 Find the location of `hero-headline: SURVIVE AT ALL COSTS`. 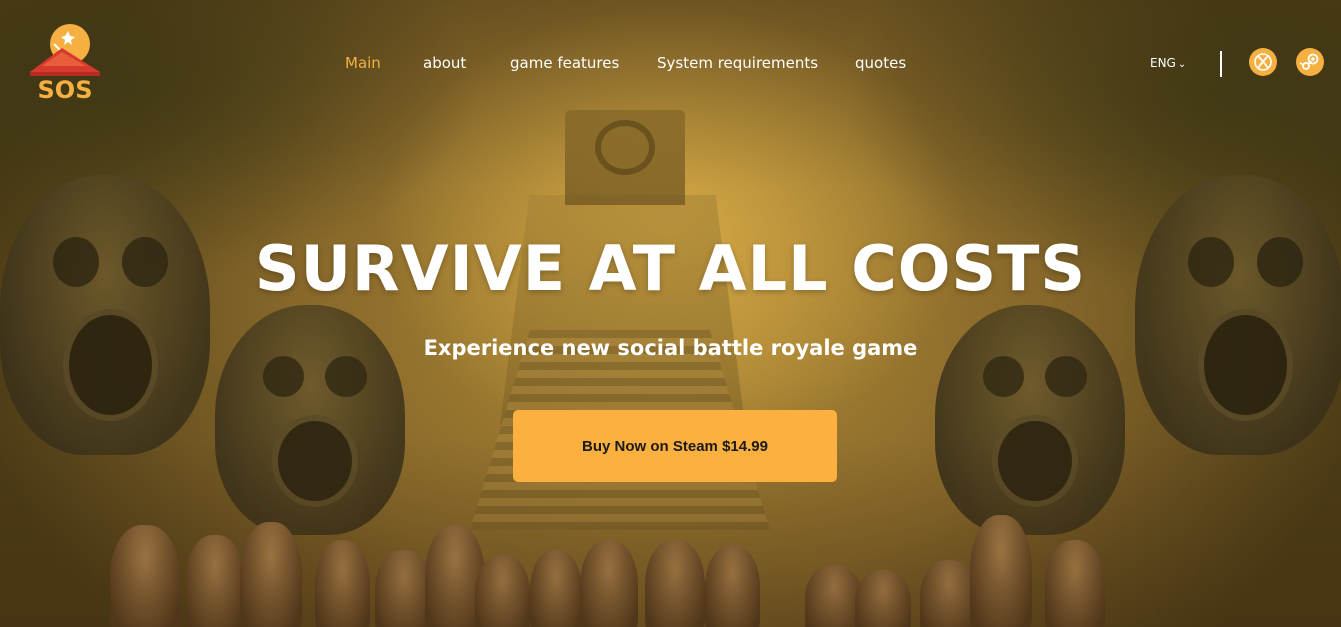

hero-headline: SURVIVE AT ALL COSTS is located at coordinates (670, 268).